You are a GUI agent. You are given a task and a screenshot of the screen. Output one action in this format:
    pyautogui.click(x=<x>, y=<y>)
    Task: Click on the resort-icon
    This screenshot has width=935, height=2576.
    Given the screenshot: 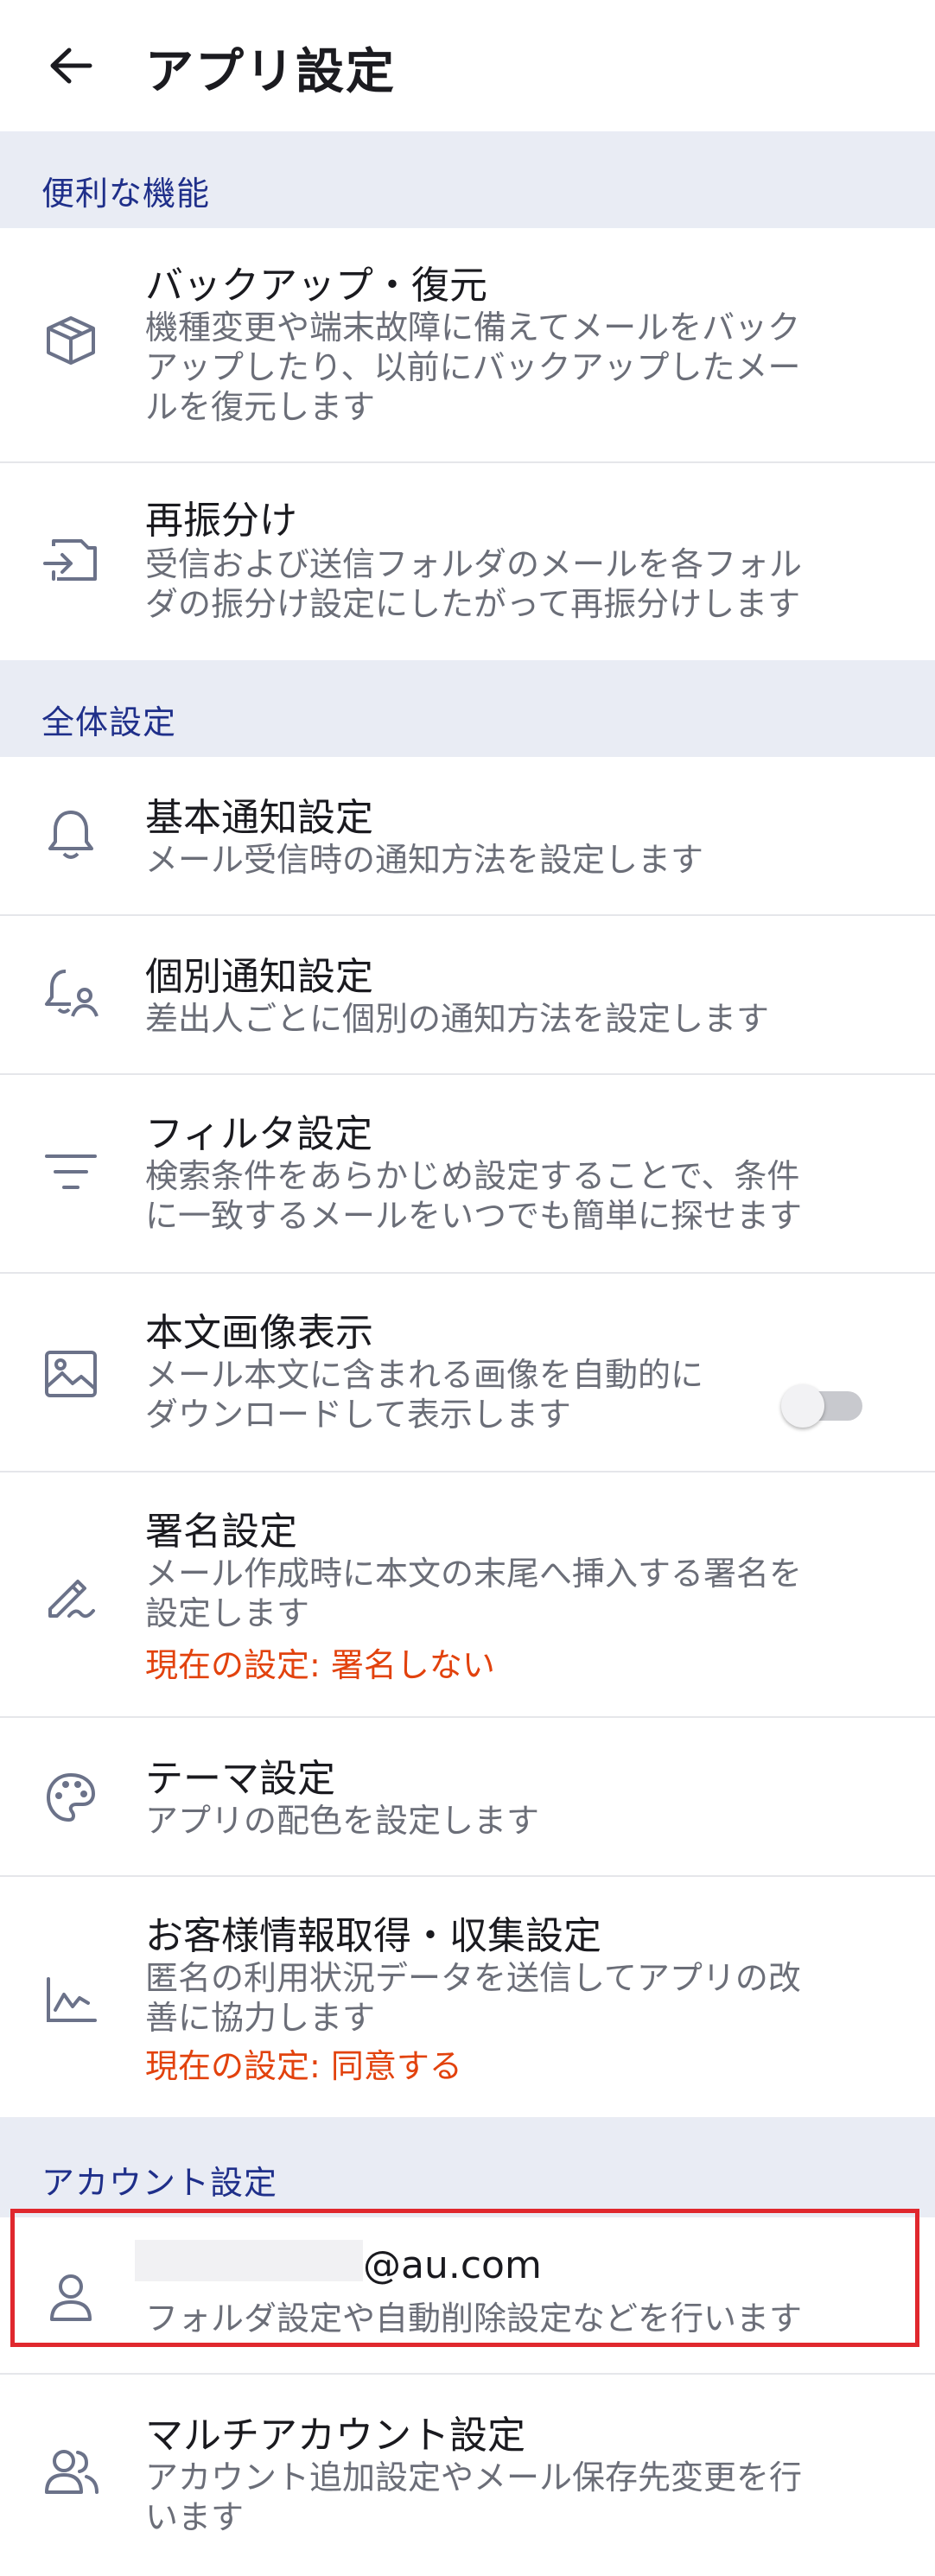 What is the action you would take?
    pyautogui.click(x=71, y=560)
    